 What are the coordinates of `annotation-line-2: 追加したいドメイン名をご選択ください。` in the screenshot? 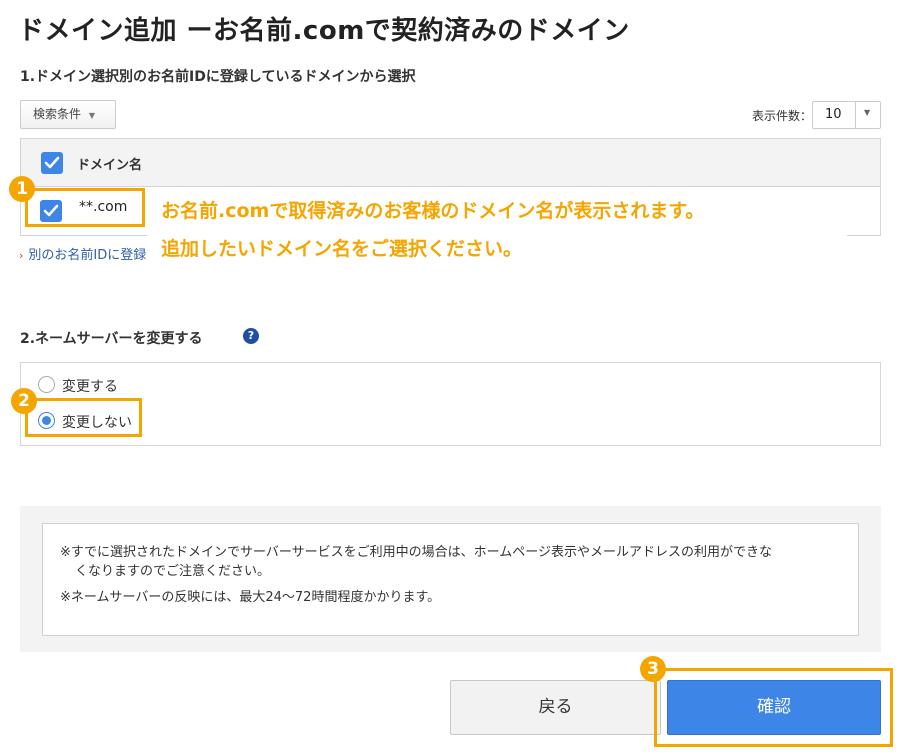 It's located at (342, 249).